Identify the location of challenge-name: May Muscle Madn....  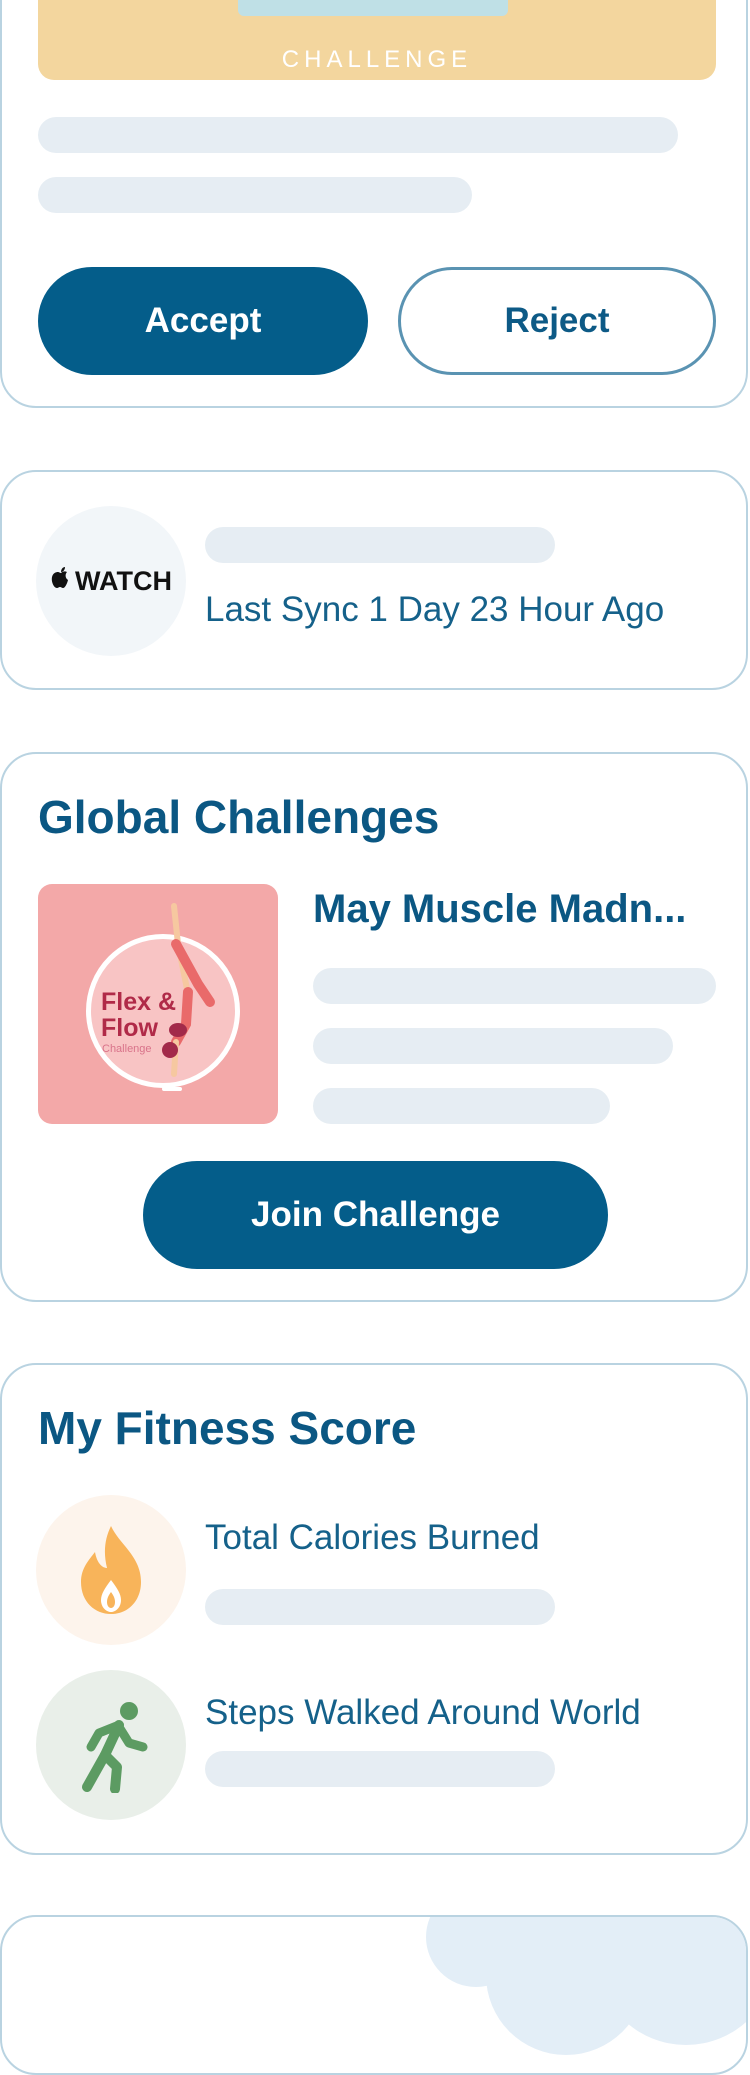
(499, 909).